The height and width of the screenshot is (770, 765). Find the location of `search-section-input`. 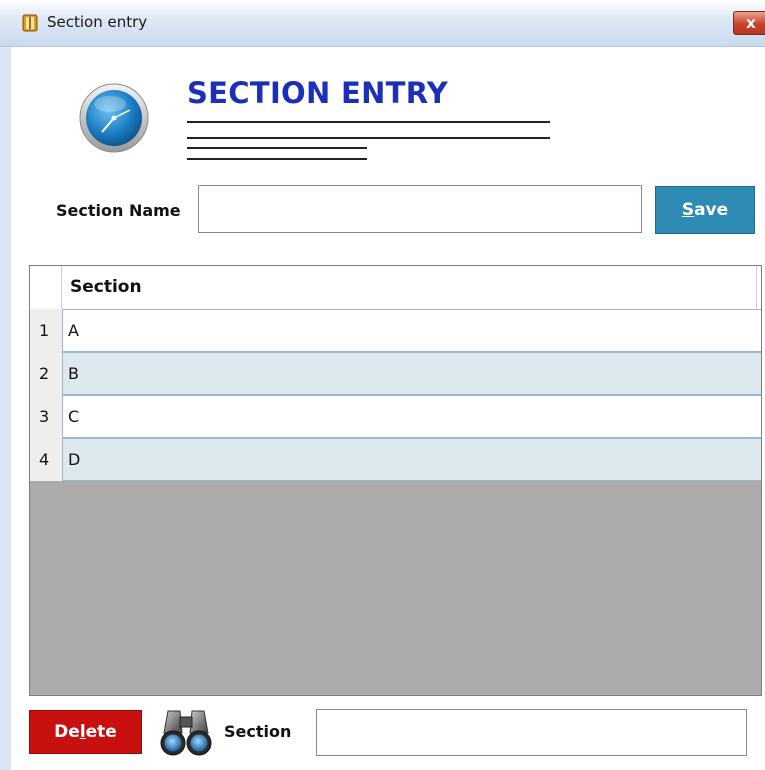

search-section-input is located at coordinates (531, 732).